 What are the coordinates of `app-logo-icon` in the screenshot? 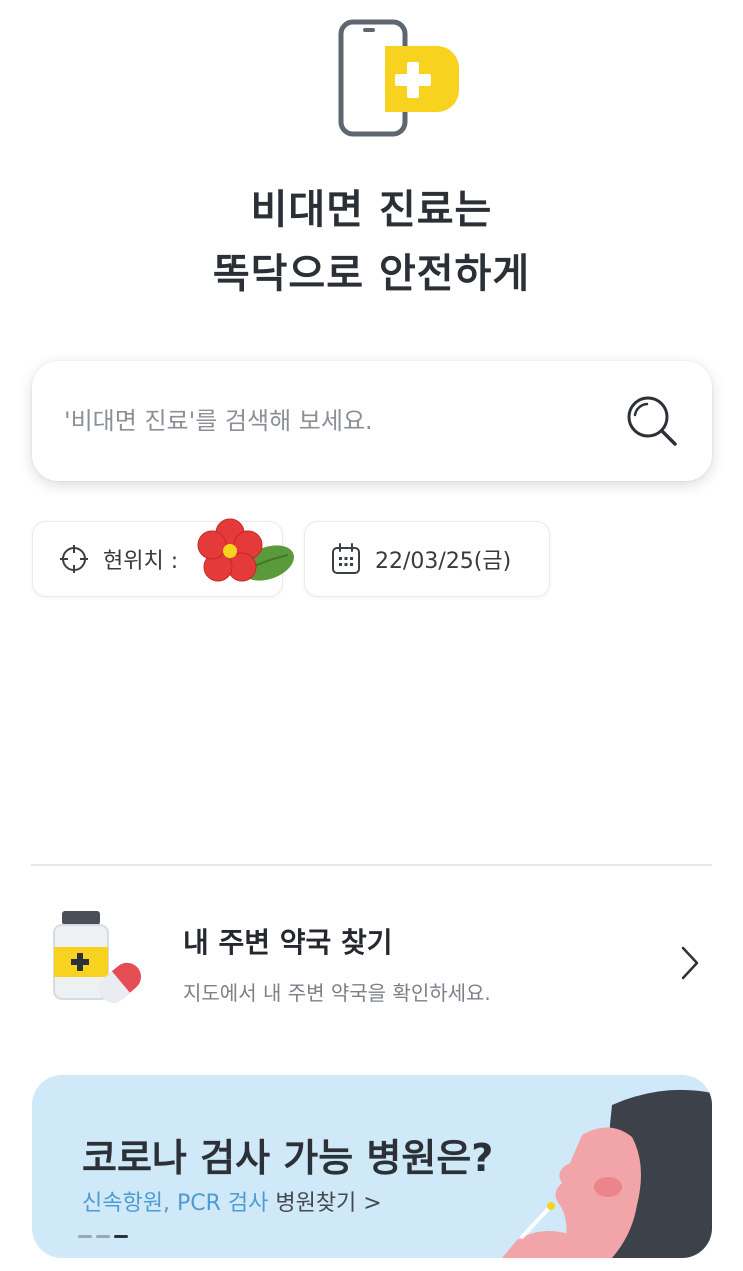 It's located at (398, 78).